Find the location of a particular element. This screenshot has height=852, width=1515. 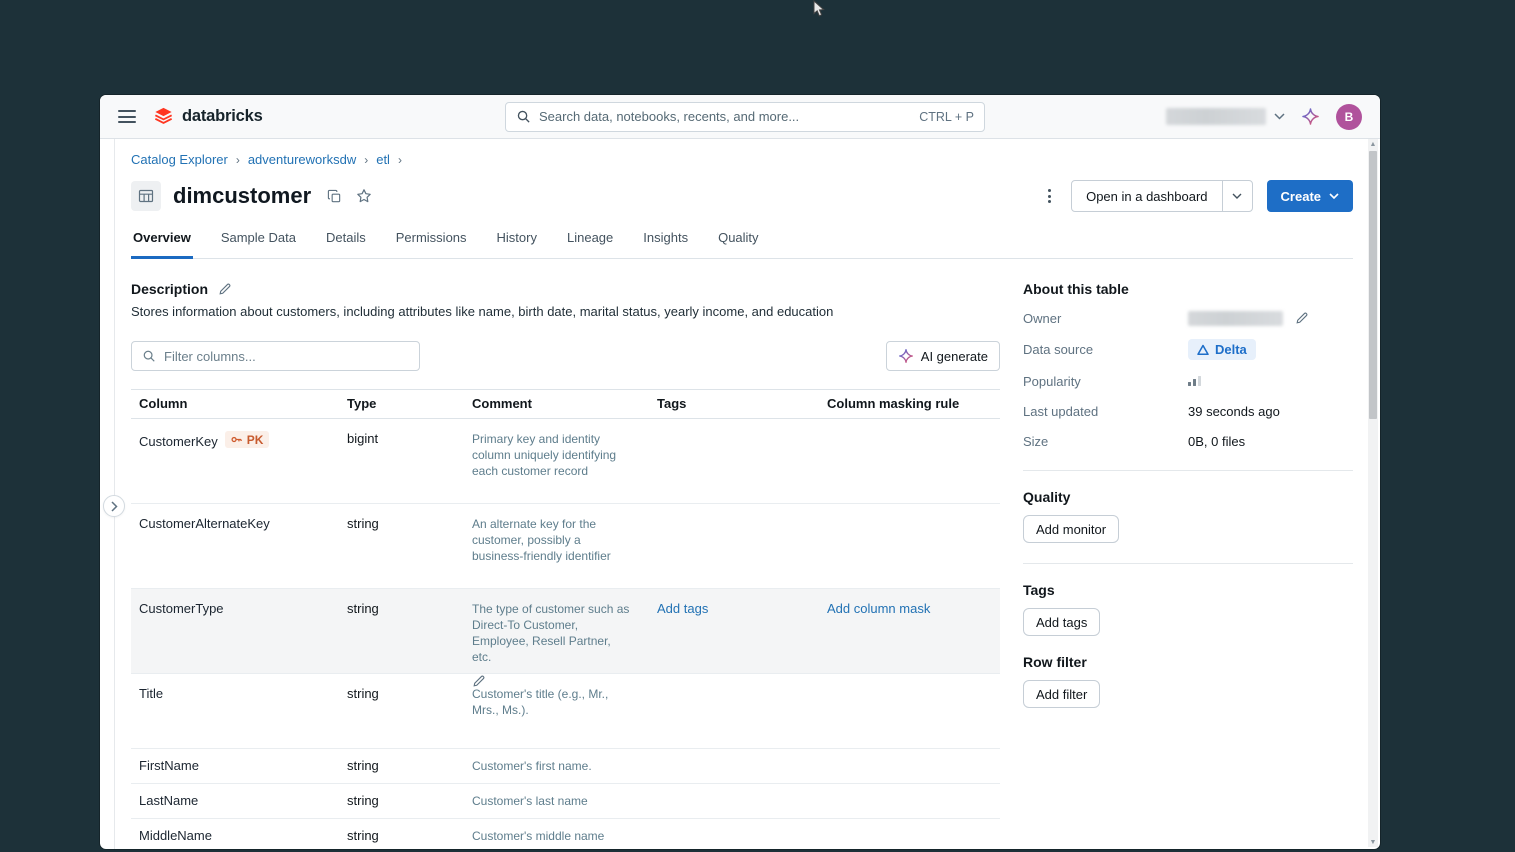

about-value: 39 seconds ago is located at coordinates (1234, 411).